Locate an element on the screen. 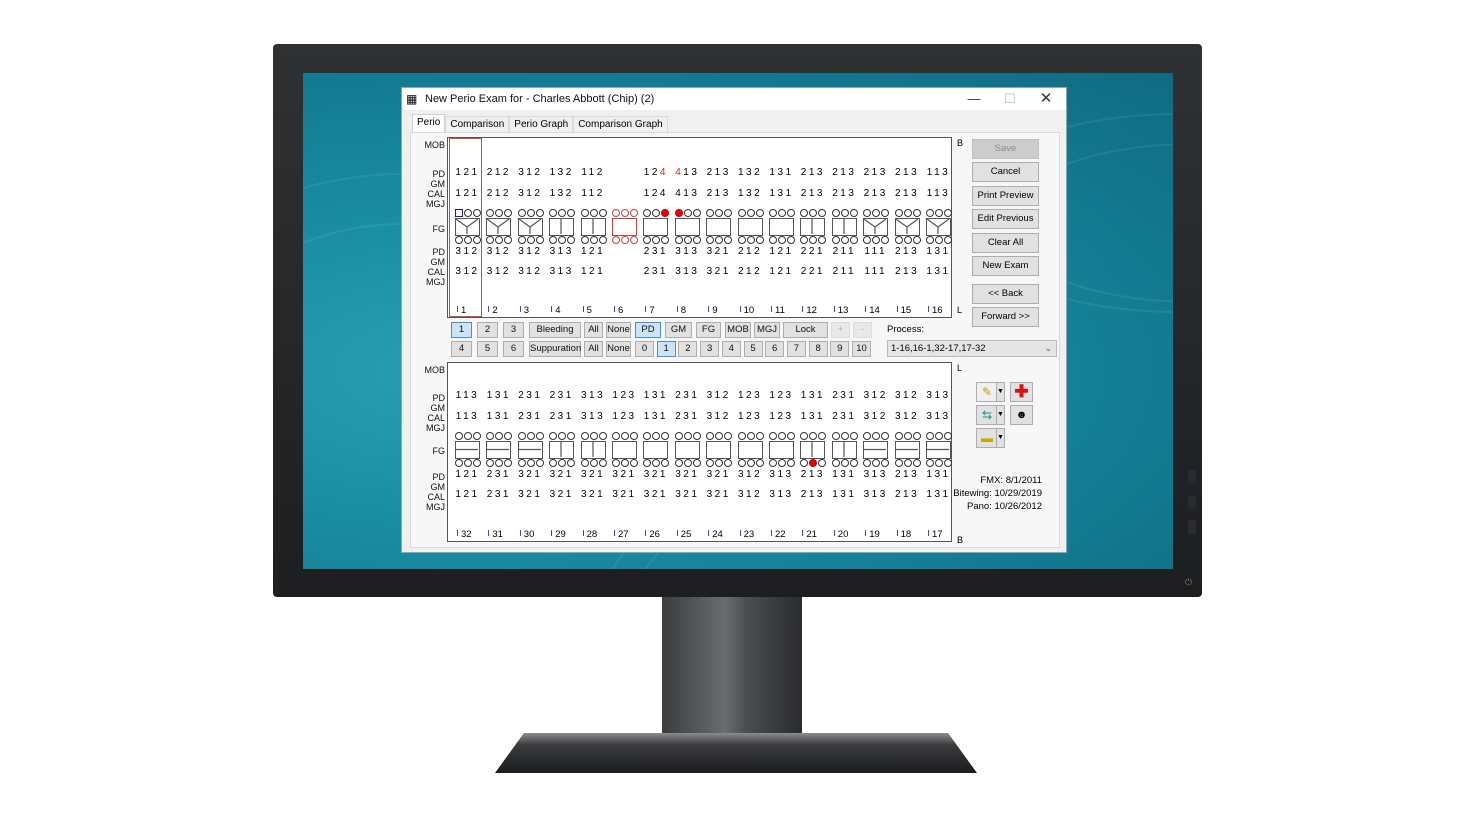  tooth-18: 312 312 213 213 18 is located at coordinates (907, 452).